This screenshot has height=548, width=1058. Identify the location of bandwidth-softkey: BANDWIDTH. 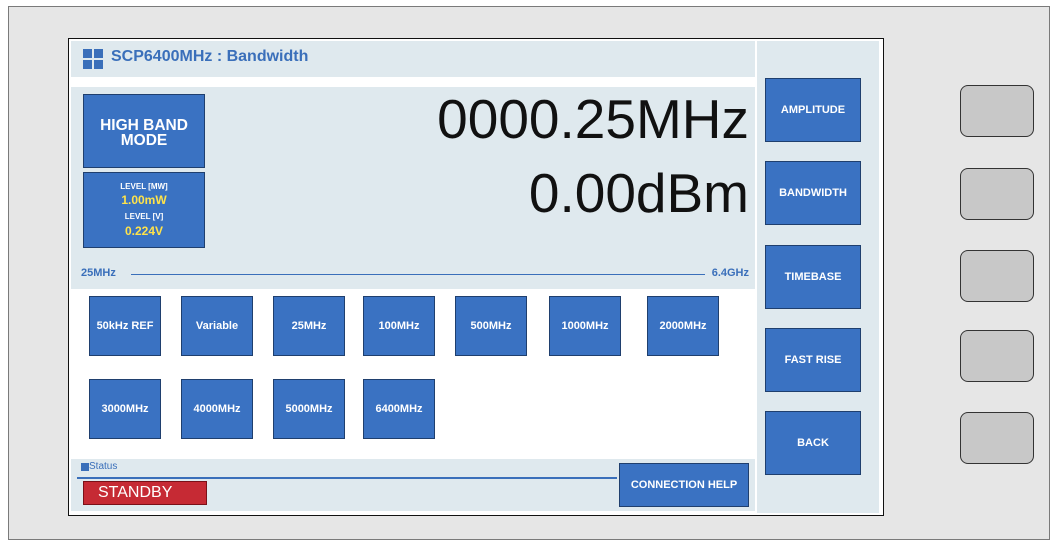
(813, 193).